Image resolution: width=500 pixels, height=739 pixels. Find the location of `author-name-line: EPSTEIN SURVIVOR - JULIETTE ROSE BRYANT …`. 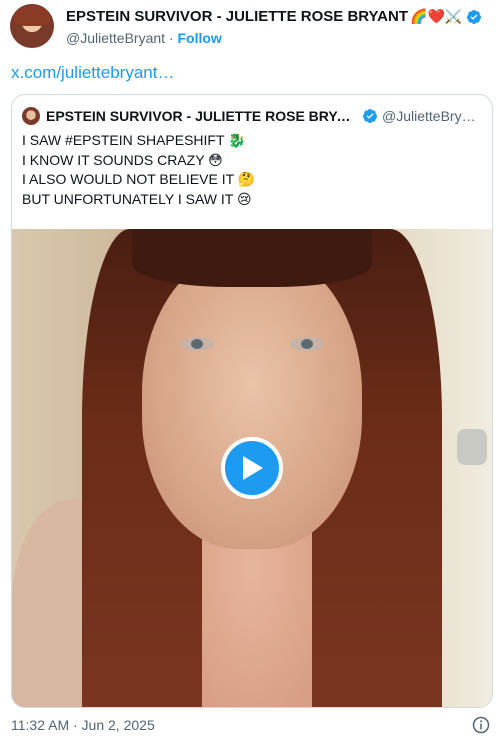

author-name-line: EPSTEIN SURVIVOR - JULIETTE ROSE BRYANT … is located at coordinates (274, 16).